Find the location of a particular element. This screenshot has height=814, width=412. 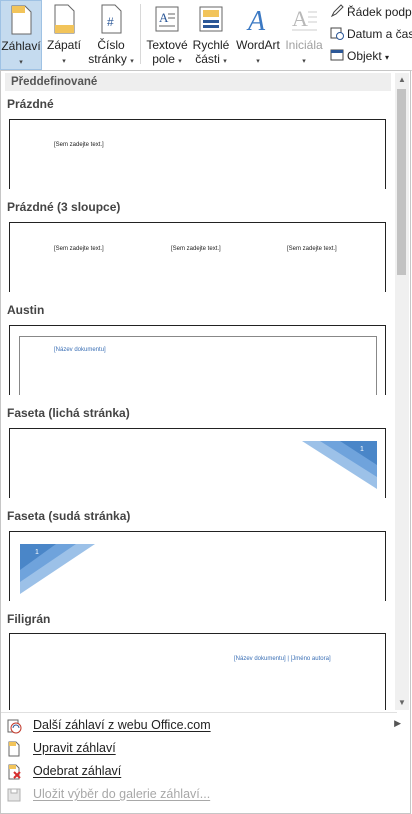

gallery-item-facet-odd: 1 is located at coordinates (197, 463).